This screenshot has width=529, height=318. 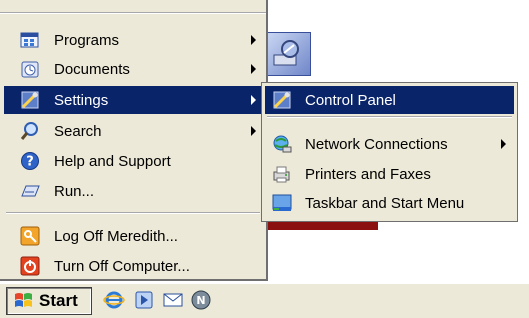 I want to click on control-panel-icon, so click(x=282, y=100).